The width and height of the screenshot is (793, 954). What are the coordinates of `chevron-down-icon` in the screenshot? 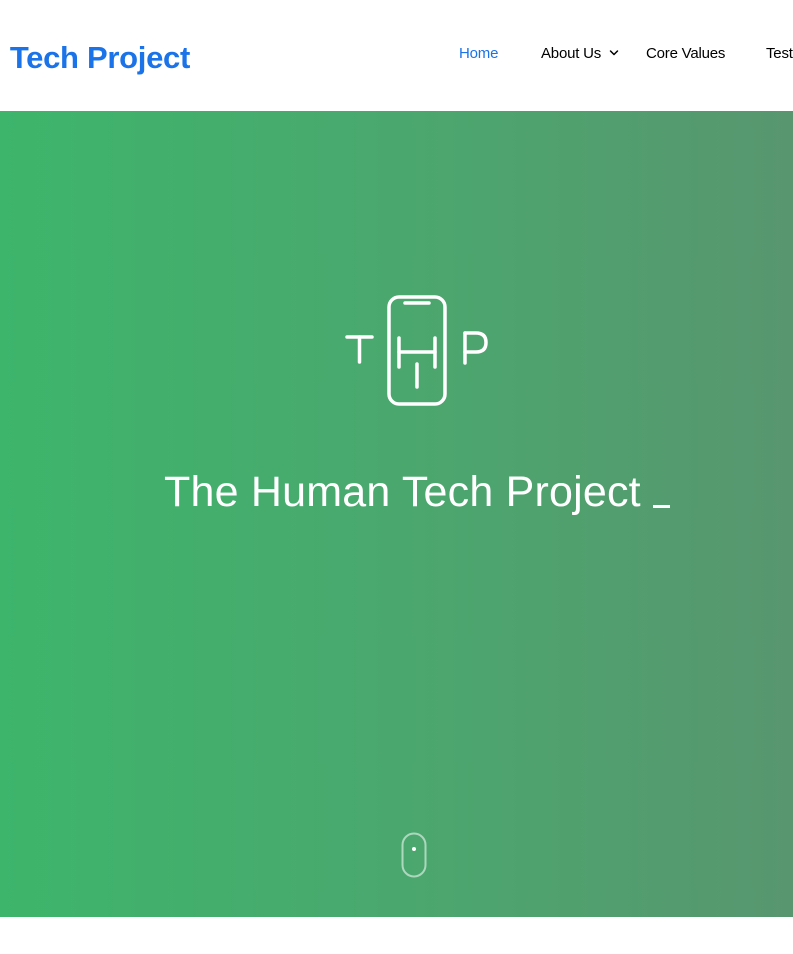 It's located at (614, 53).